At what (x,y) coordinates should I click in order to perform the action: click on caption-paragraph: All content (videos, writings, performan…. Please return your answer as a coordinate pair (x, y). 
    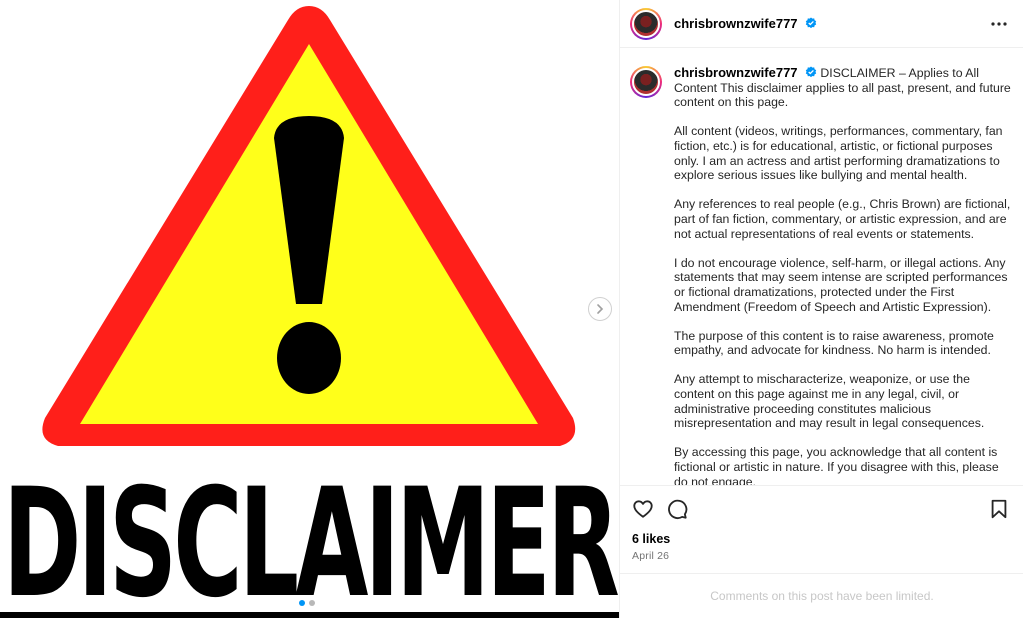
    Looking at the image, I should click on (838, 153).